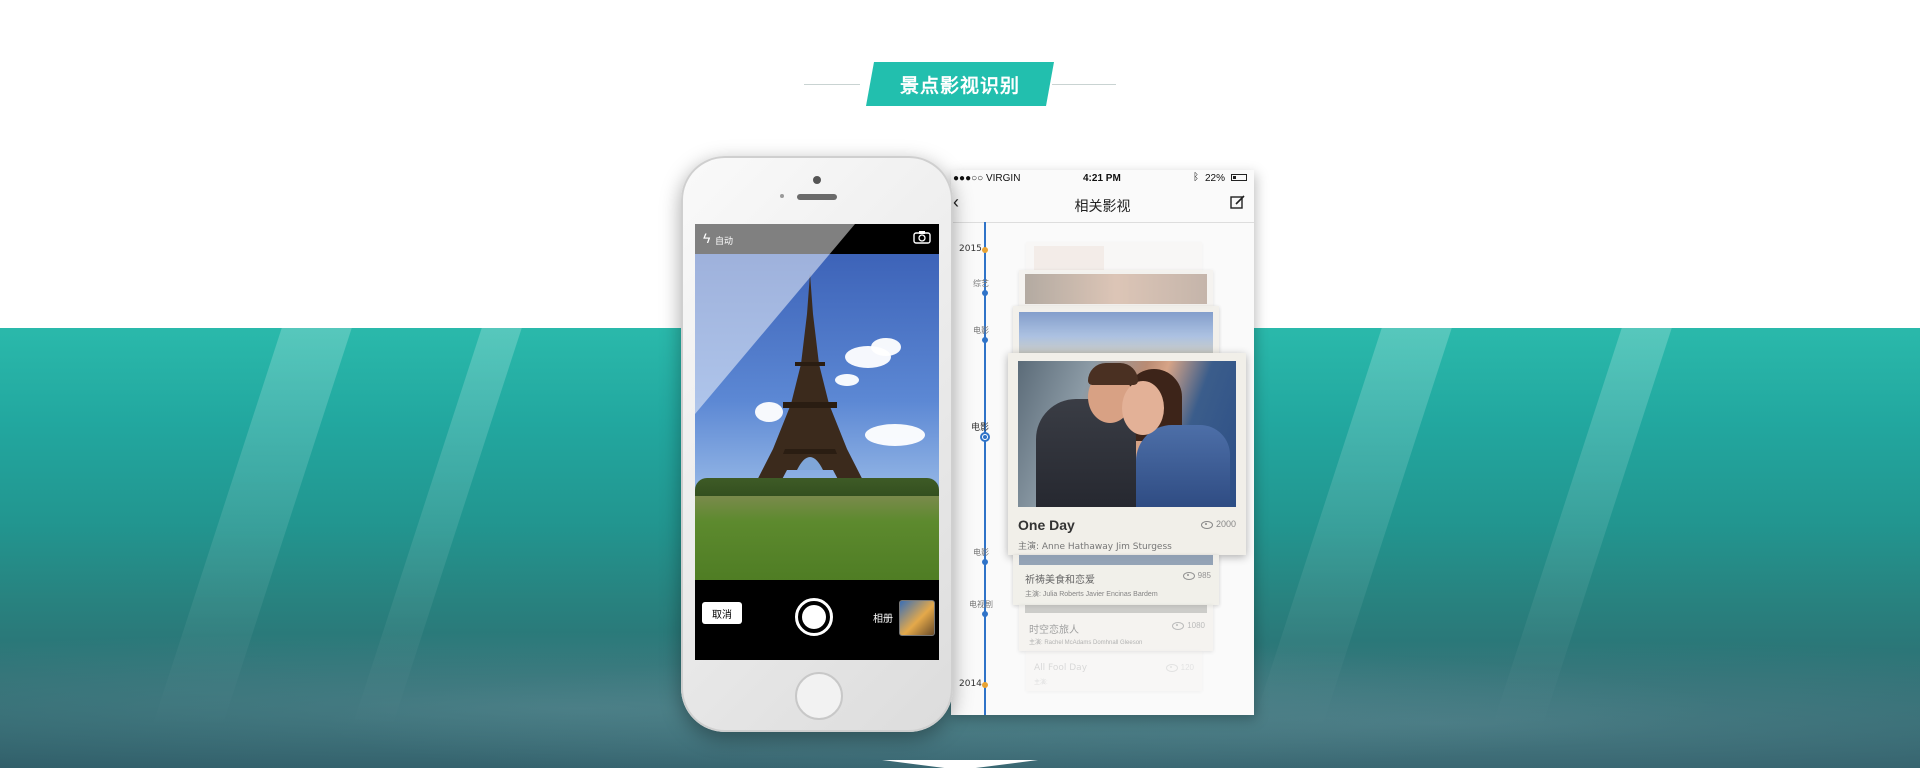 The width and height of the screenshot is (1920, 770). Describe the element at coordinates (960, 765) in the screenshot. I see `scroll-down-indicator` at that location.